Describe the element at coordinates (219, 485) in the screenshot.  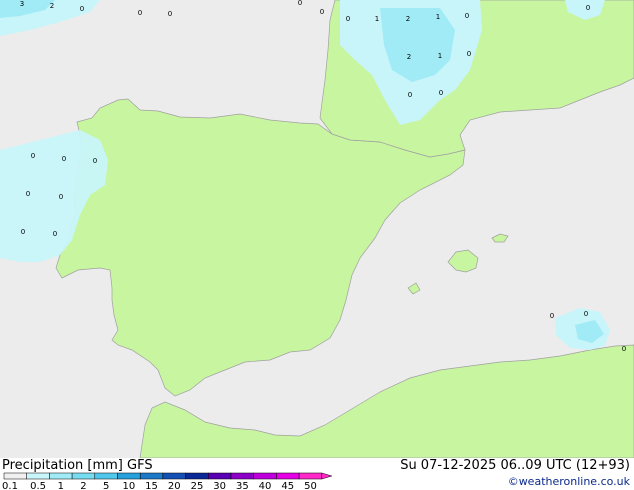
I see `legend-label: 30` at that location.